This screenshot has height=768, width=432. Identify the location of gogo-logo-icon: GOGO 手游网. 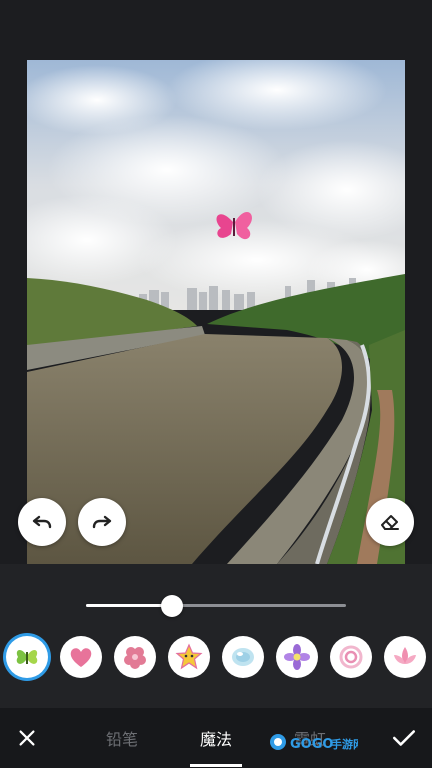
(317, 743).